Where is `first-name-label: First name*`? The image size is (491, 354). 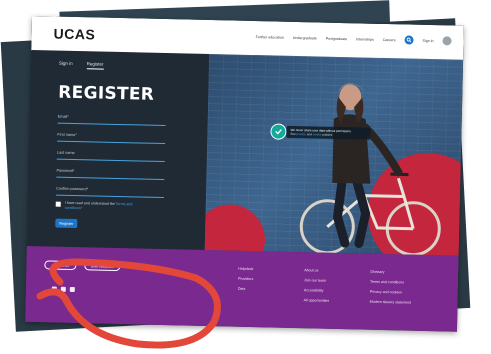 first-name-label: First name* is located at coordinates (67, 135).